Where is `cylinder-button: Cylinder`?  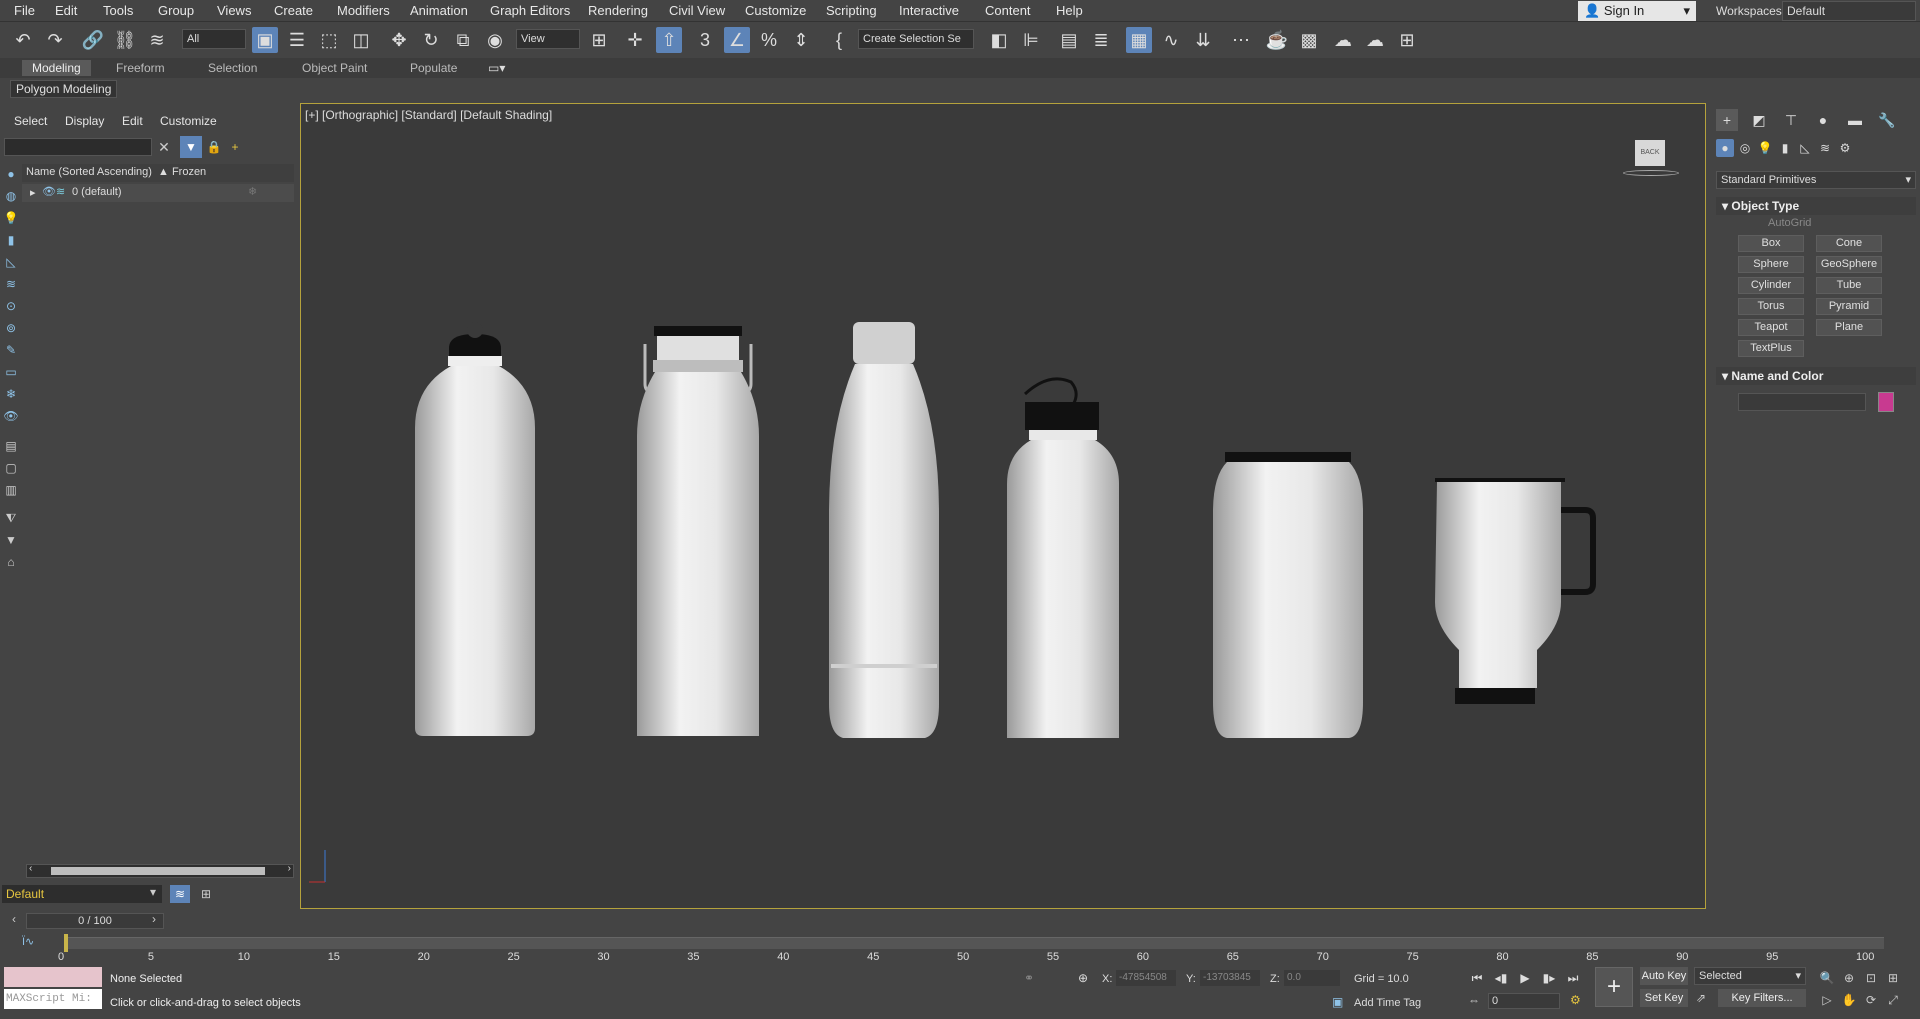 cylinder-button: Cylinder is located at coordinates (1771, 285).